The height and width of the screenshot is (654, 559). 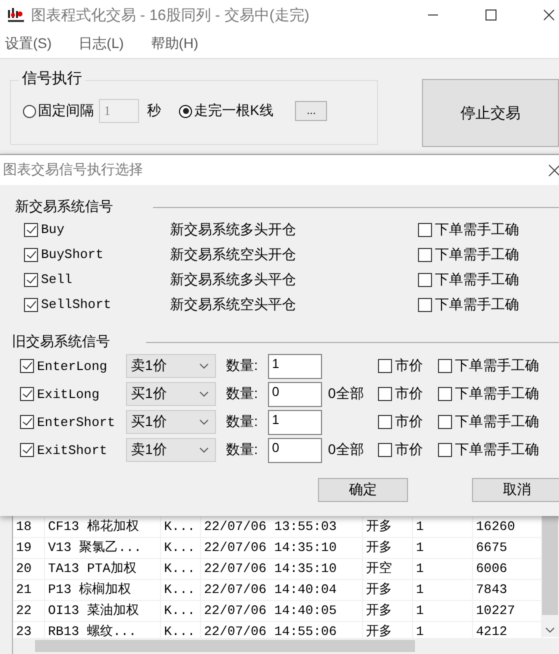 I want to click on signal-checkbox: ExitLong, so click(x=73, y=394).